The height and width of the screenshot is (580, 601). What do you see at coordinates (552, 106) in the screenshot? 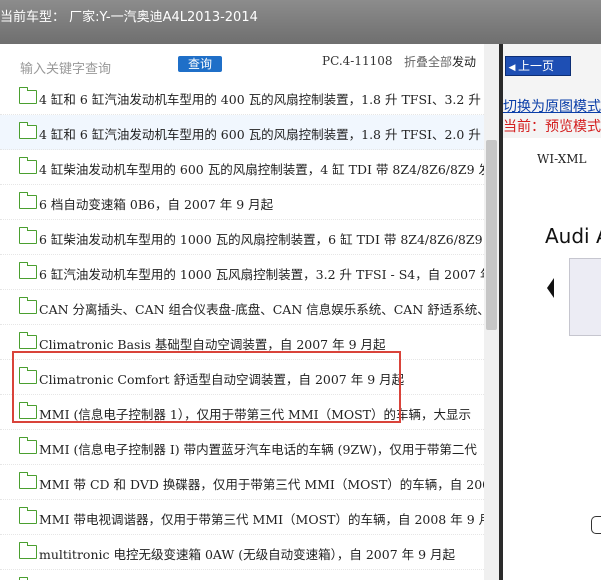
I see `switch-original-link: 切换为原图模式` at bounding box center [552, 106].